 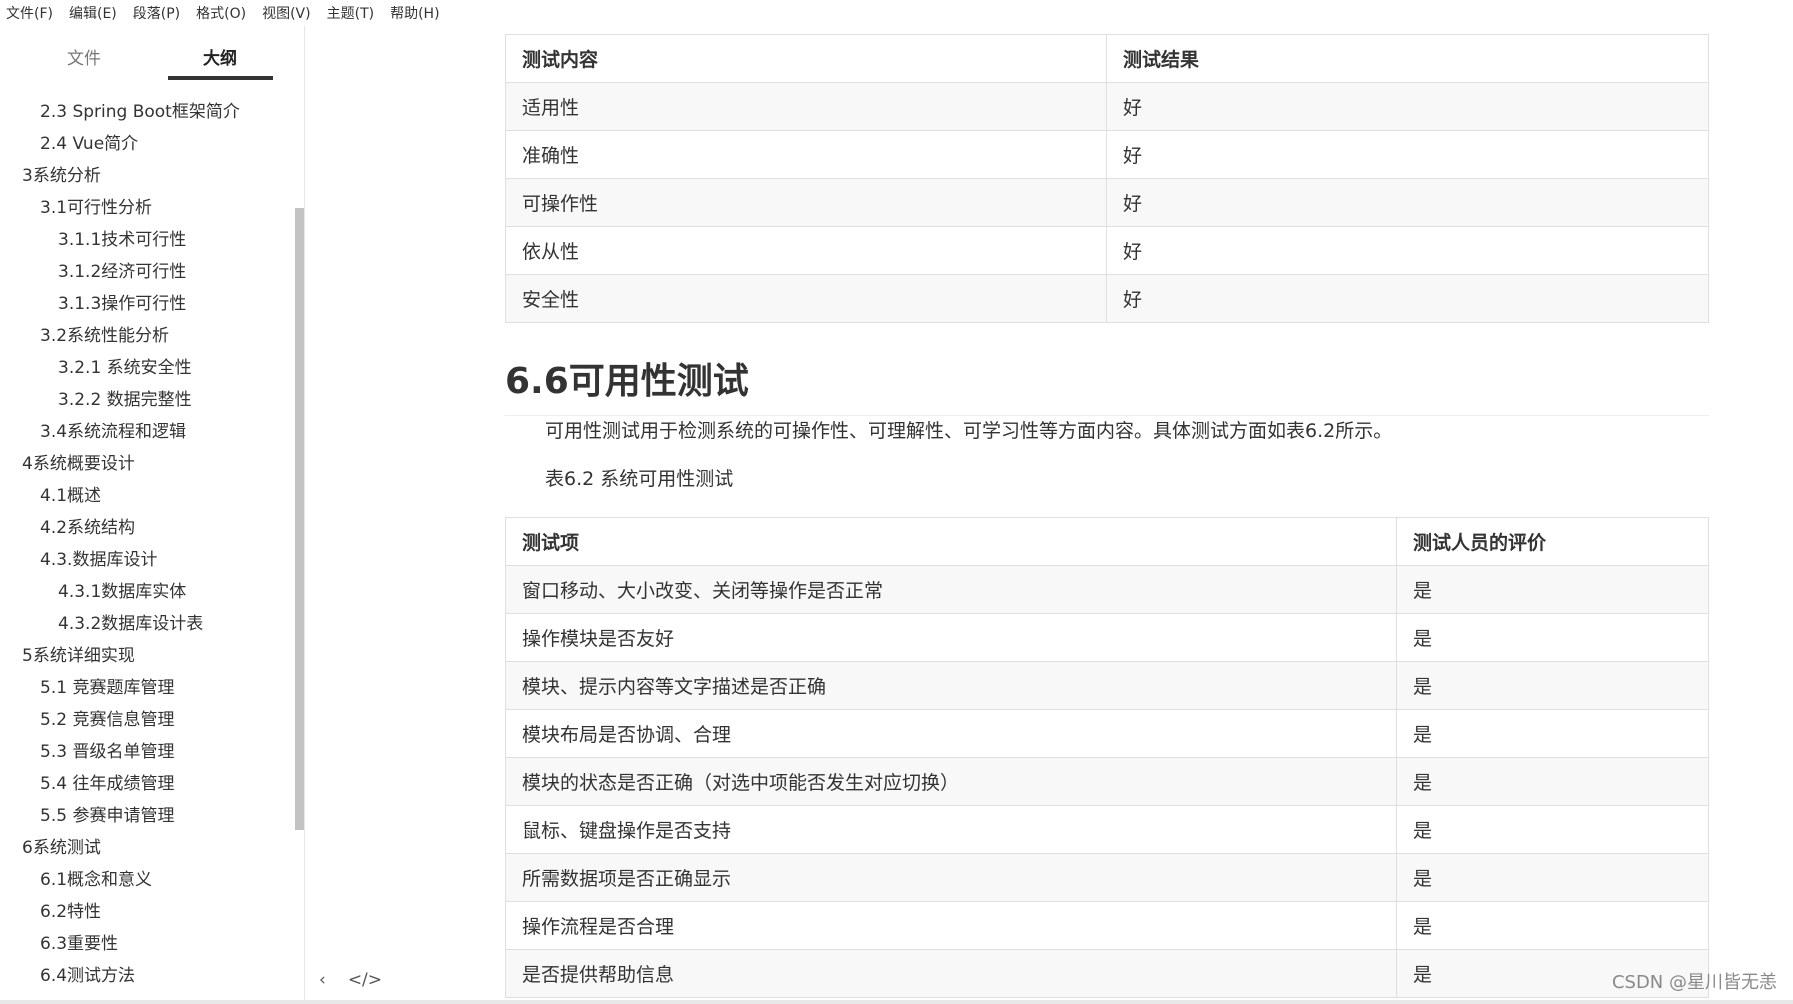 I want to click on table-row: 模块、提示内容等文字描述是否正确是, so click(x=1107, y=685).